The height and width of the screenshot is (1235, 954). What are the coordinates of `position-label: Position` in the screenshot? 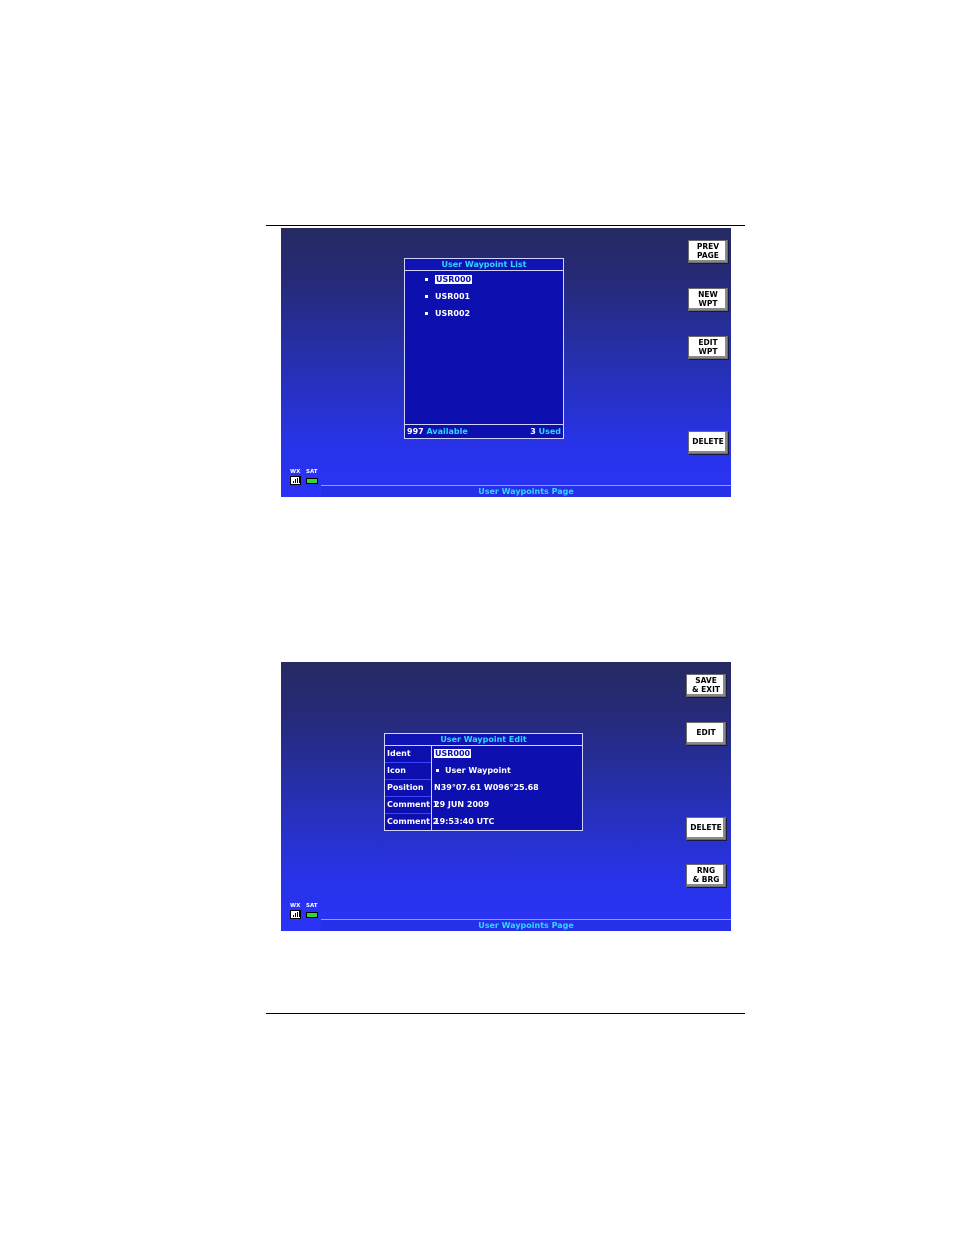 It's located at (405, 787).